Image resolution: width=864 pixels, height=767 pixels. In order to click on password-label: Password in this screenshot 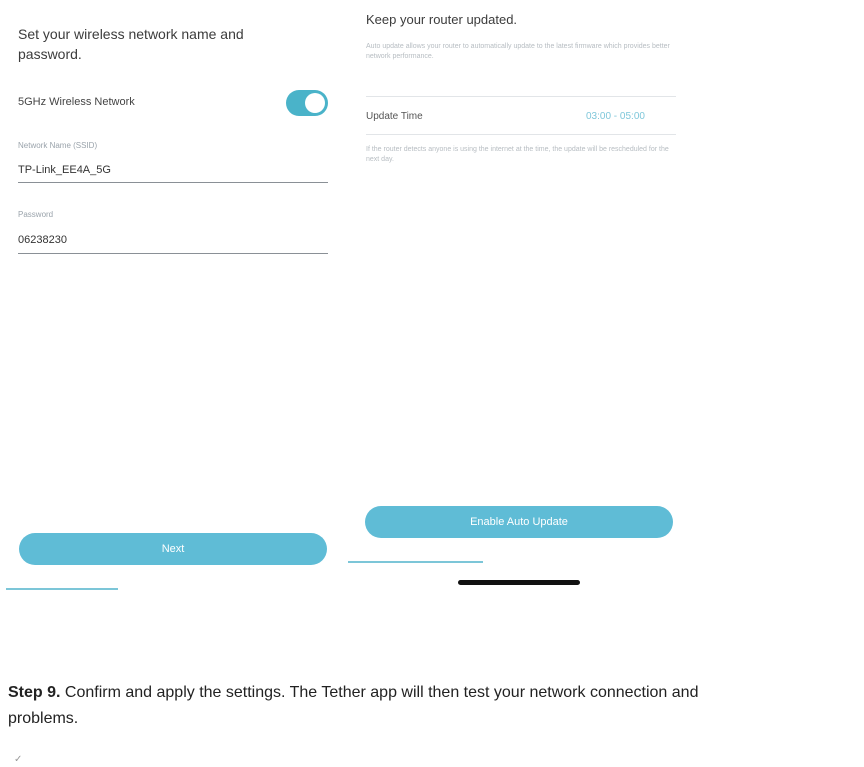, I will do `click(36, 214)`.